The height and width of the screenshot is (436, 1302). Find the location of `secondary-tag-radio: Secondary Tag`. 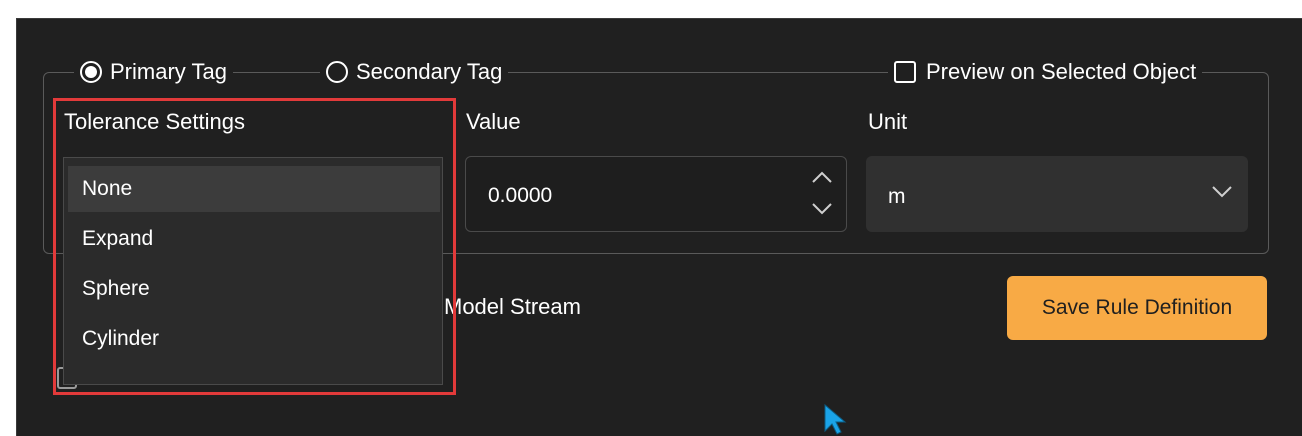

secondary-tag-radio: Secondary Tag is located at coordinates (414, 72).